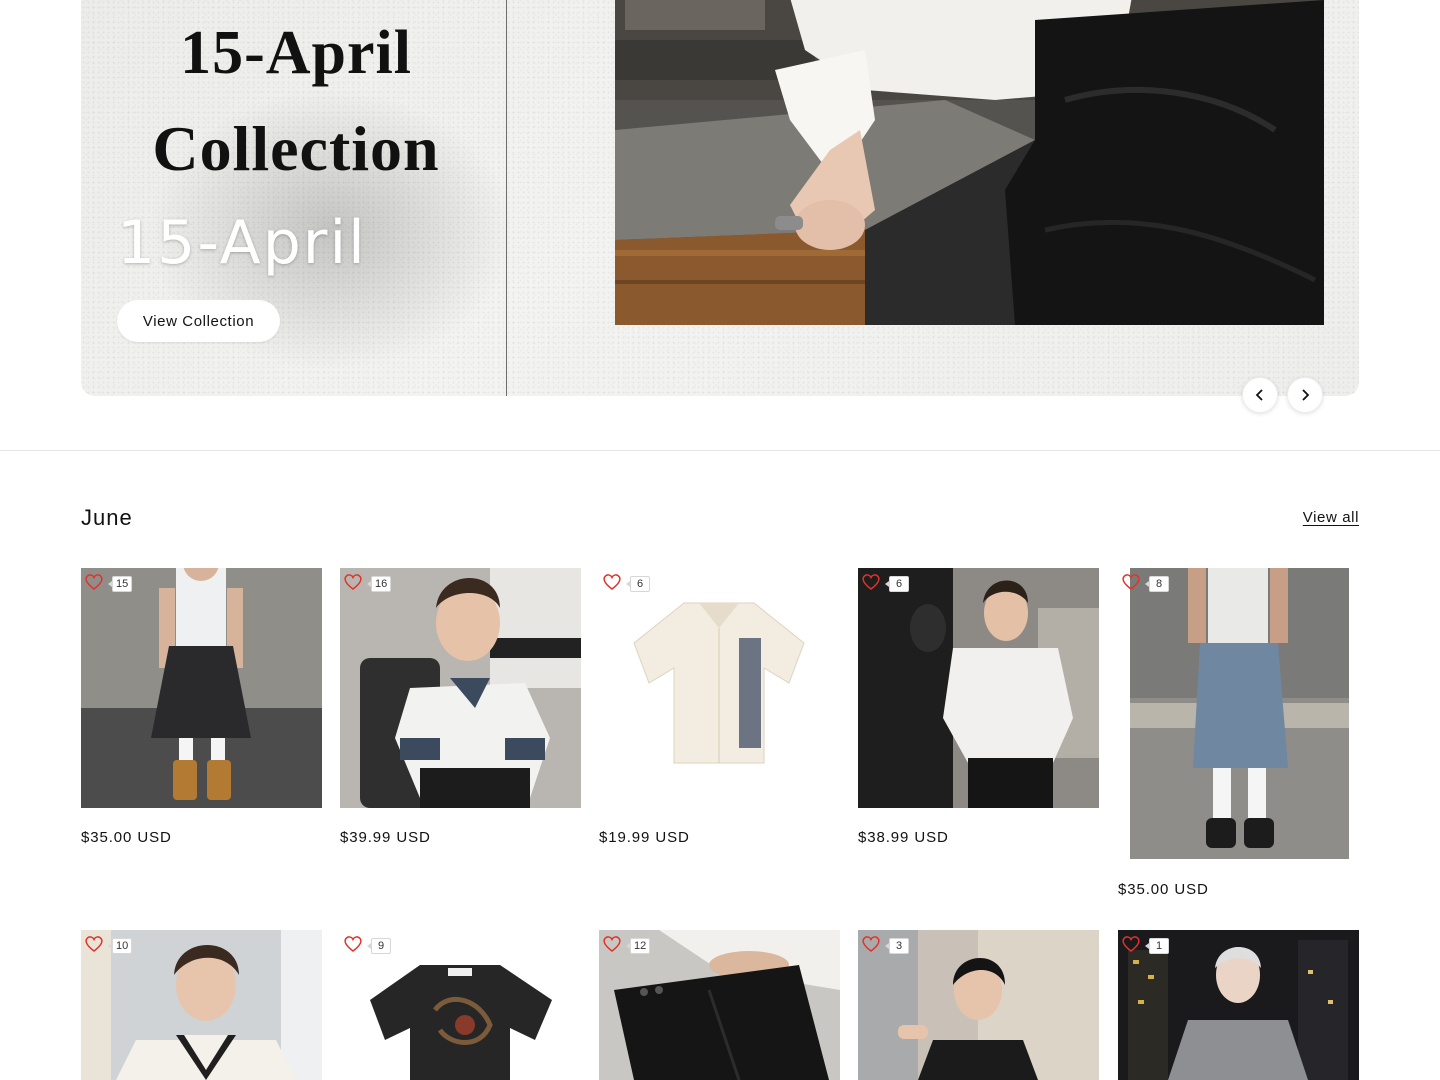 The image size is (1440, 1080). I want to click on wishlist-count: 12, so click(638, 946).